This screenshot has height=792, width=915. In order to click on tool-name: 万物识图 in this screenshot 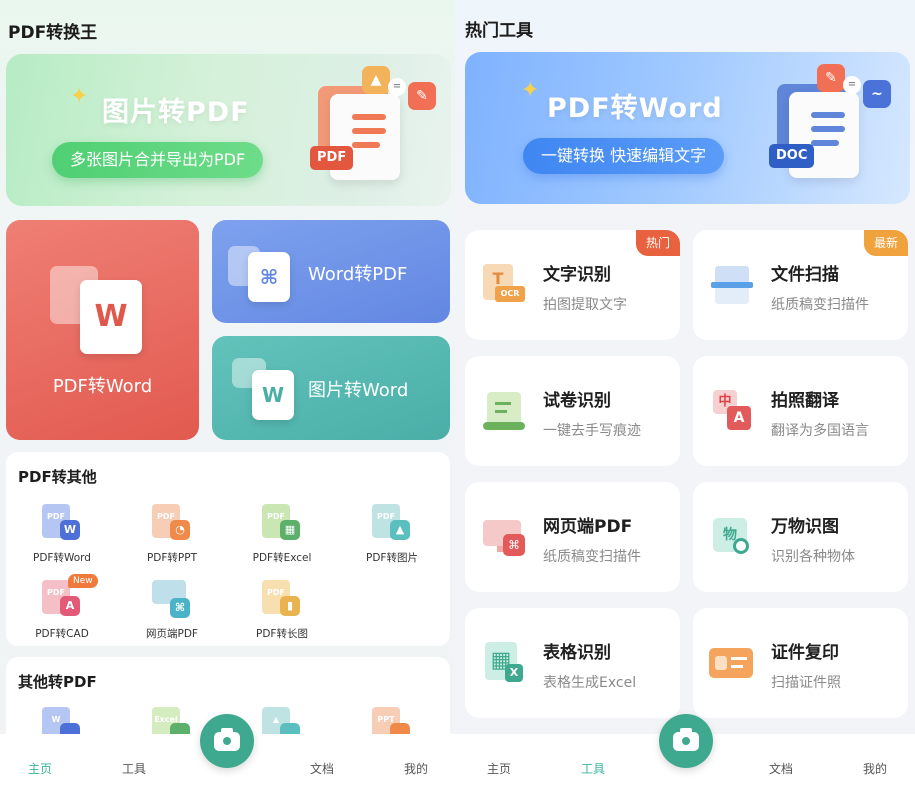, I will do `click(805, 527)`.